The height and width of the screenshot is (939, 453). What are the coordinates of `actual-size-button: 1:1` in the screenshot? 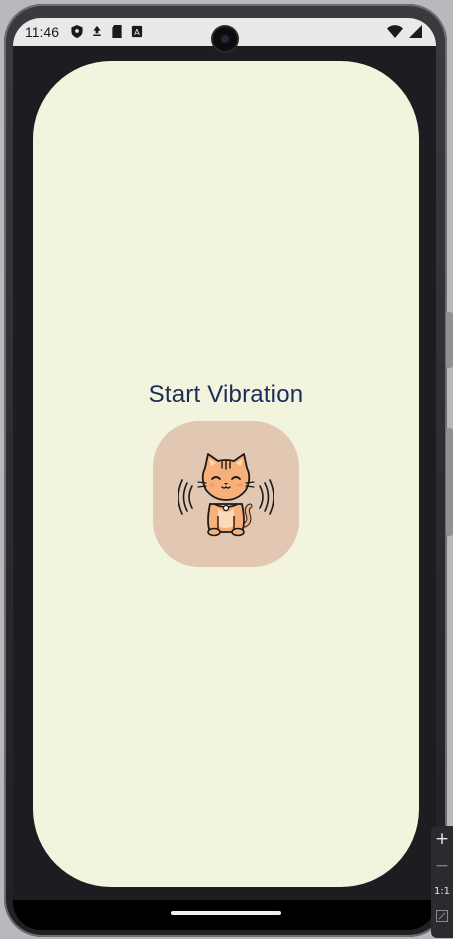 It's located at (442, 891).